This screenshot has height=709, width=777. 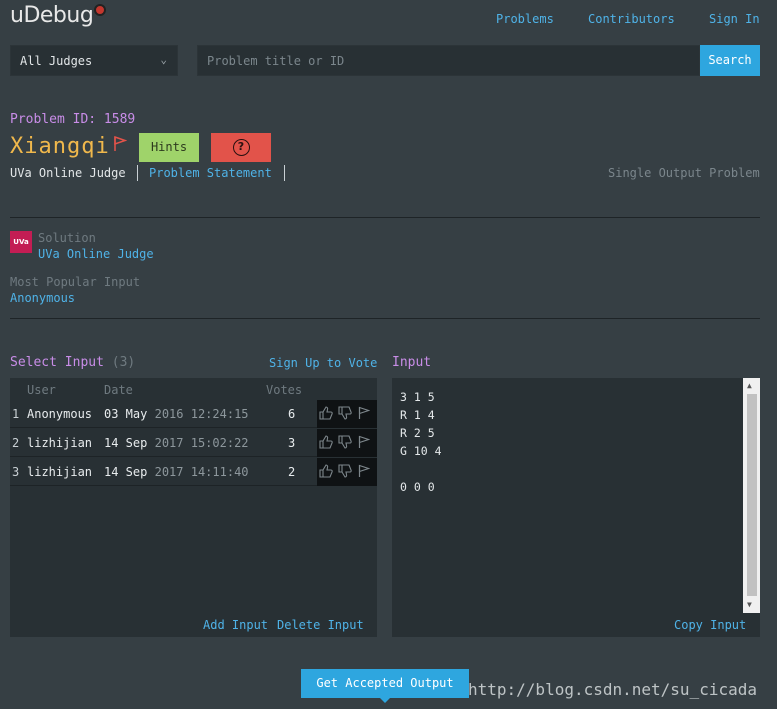 I want to click on table-row: 2 lizhijian 14 Sep 2017 15:02:22 3, so click(x=193, y=443).